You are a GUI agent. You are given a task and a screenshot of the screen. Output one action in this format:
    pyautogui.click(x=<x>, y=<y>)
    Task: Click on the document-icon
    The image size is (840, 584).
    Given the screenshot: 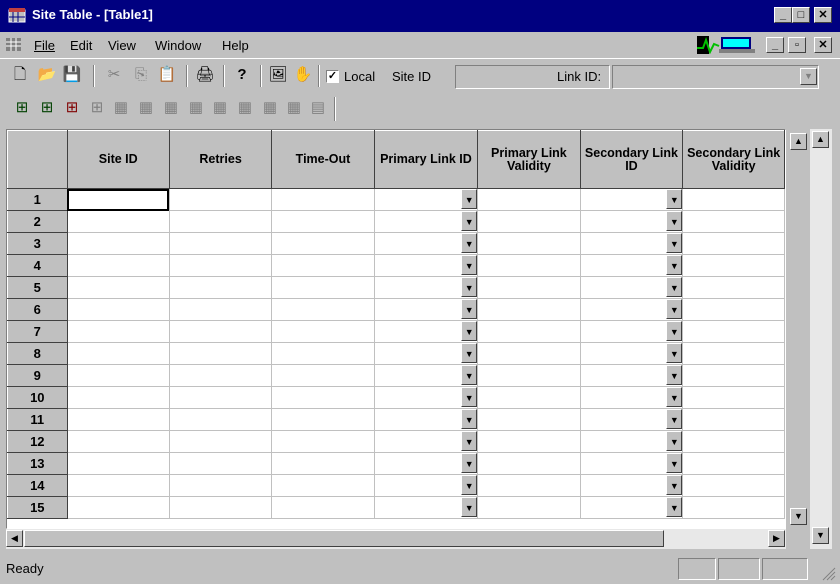 What is the action you would take?
    pyautogui.click(x=14, y=44)
    